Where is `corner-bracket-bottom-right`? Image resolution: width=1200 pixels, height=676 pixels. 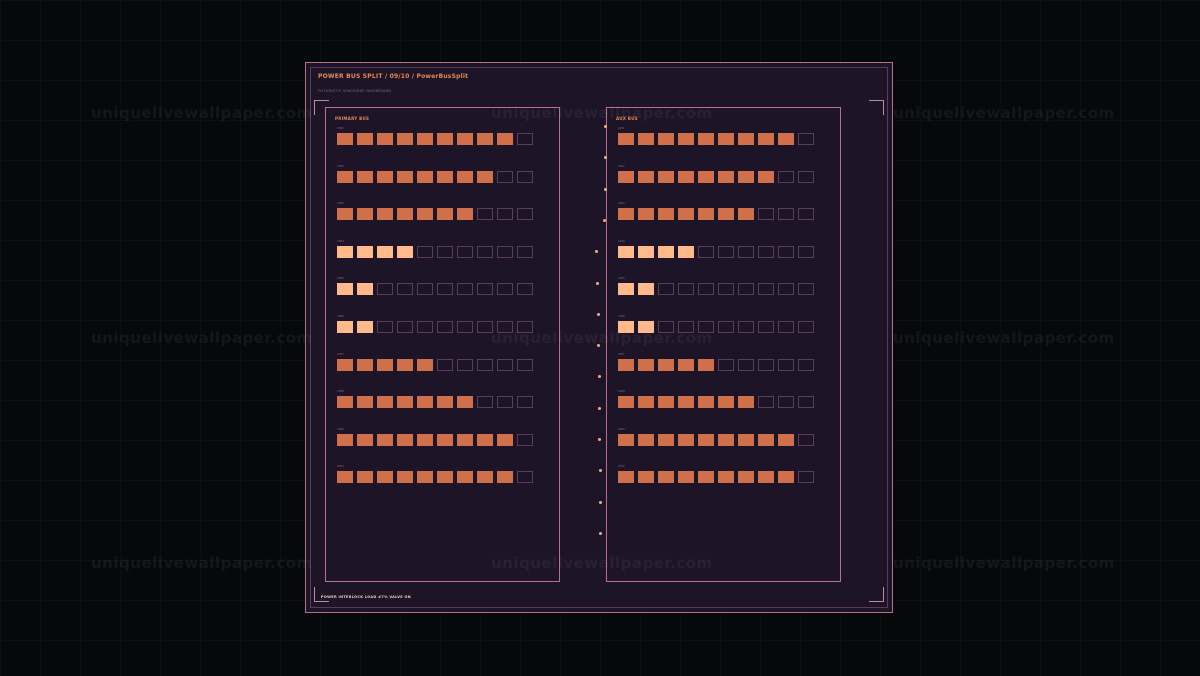 corner-bracket-bottom-right is located at coordinates (876, 594).